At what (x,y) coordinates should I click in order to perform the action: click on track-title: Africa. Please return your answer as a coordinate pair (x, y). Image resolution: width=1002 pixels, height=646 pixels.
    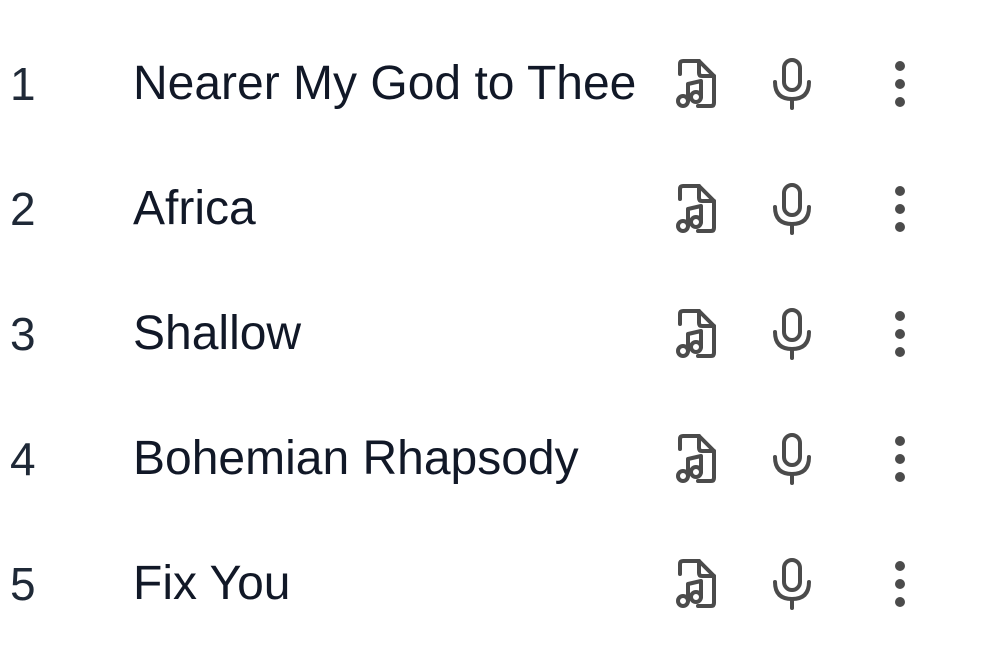
    Looking at the image, I should click on (194, 208).